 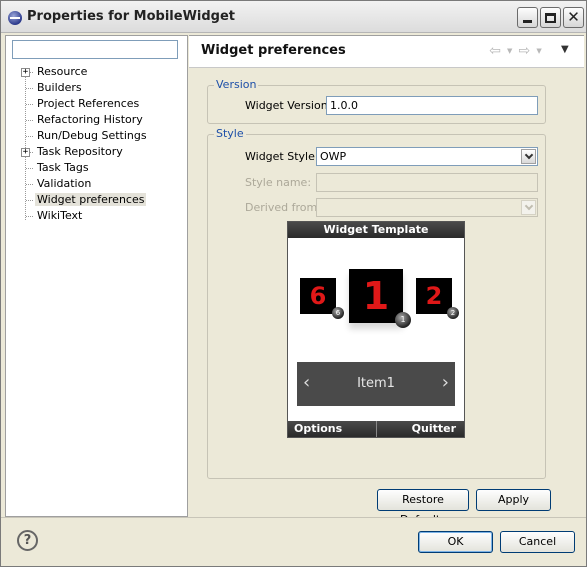 I want to click on tree-item-widget-preferences: Widget preferences, so click(x=96, y=200).